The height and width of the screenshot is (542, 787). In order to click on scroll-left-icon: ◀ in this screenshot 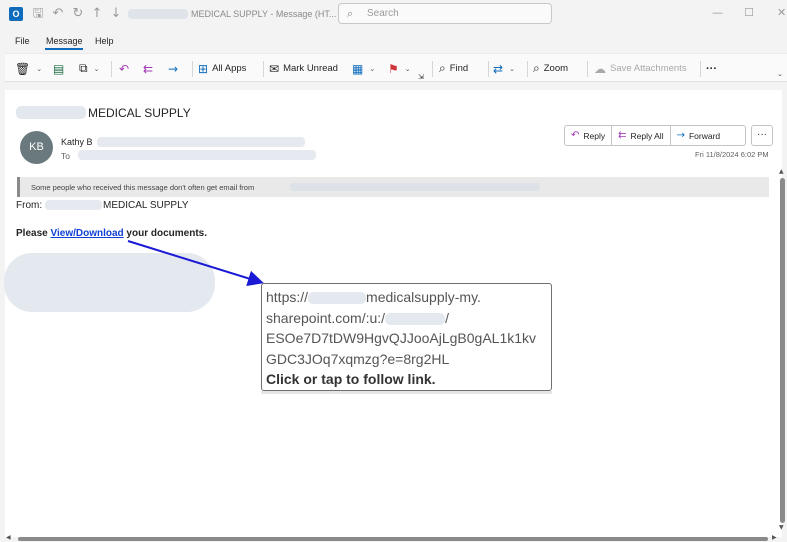, I will do `click(8, 537)`.